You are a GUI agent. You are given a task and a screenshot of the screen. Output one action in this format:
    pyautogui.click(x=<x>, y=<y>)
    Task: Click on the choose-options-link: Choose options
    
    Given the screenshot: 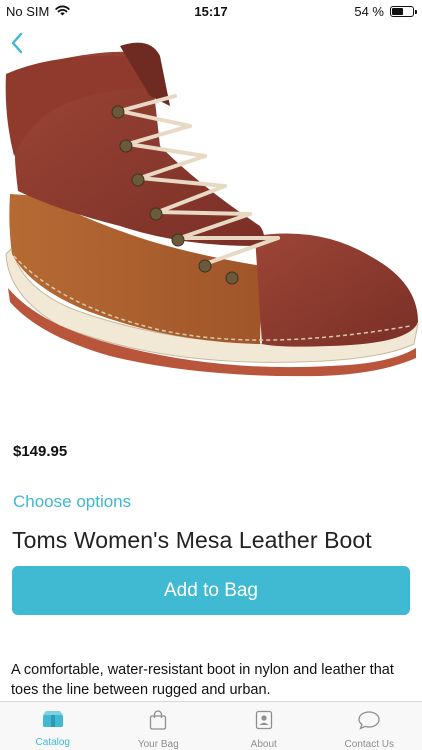 What is the action you would take?
    pyautogui.click(x=72, y=502)
    